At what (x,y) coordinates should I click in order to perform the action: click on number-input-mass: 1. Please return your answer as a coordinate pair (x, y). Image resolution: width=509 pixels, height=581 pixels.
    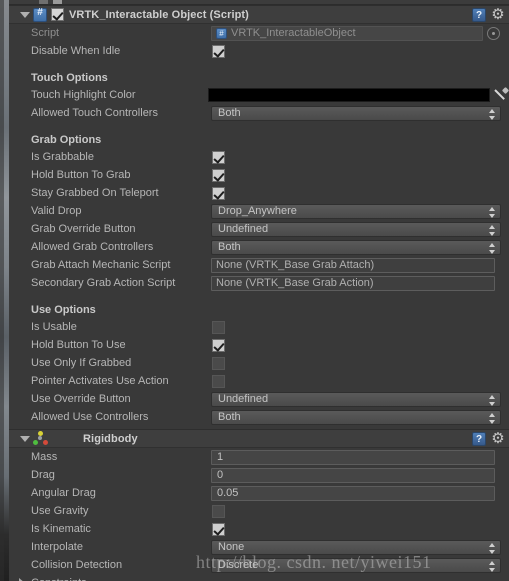
    Looking at the image, I should click on (353, 457).